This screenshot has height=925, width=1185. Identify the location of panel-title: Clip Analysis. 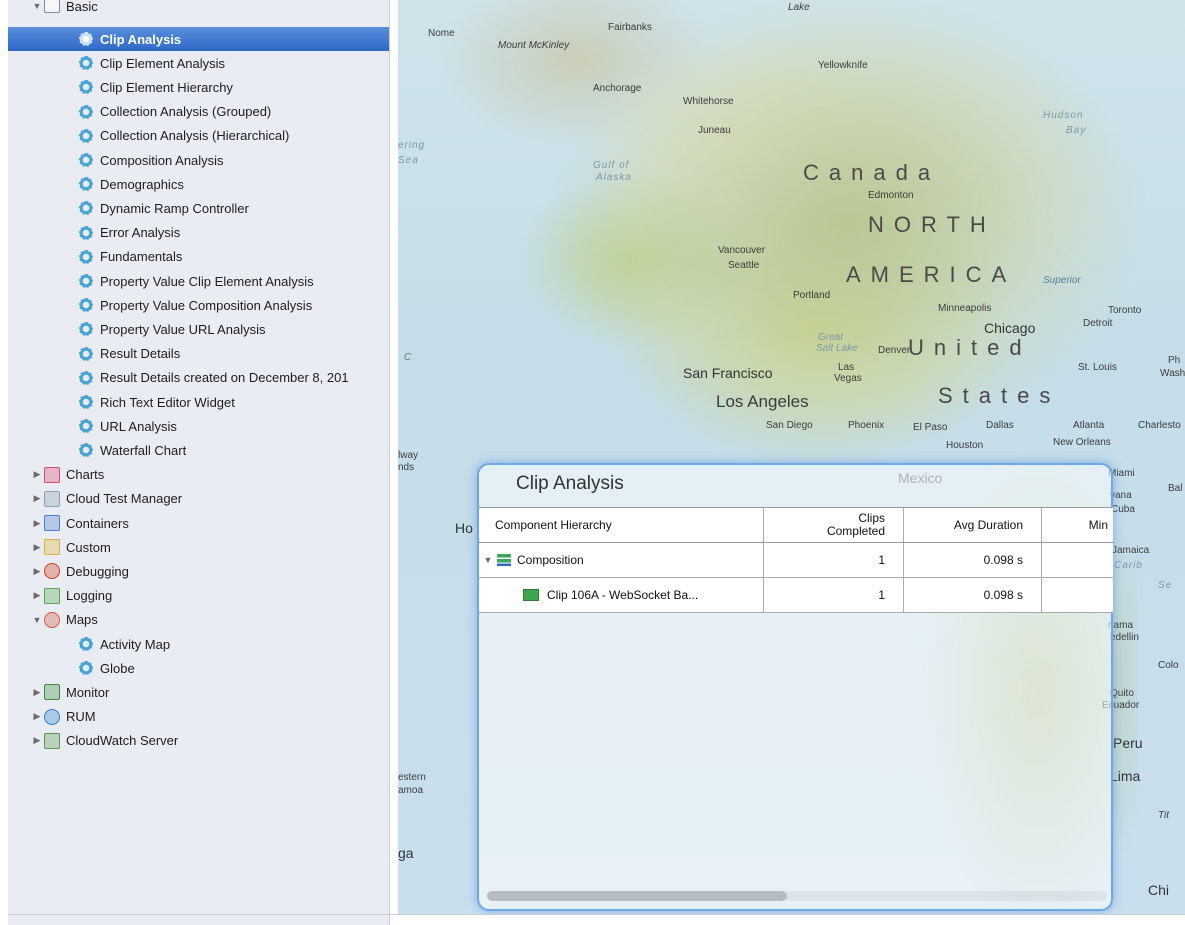
(570, 483).